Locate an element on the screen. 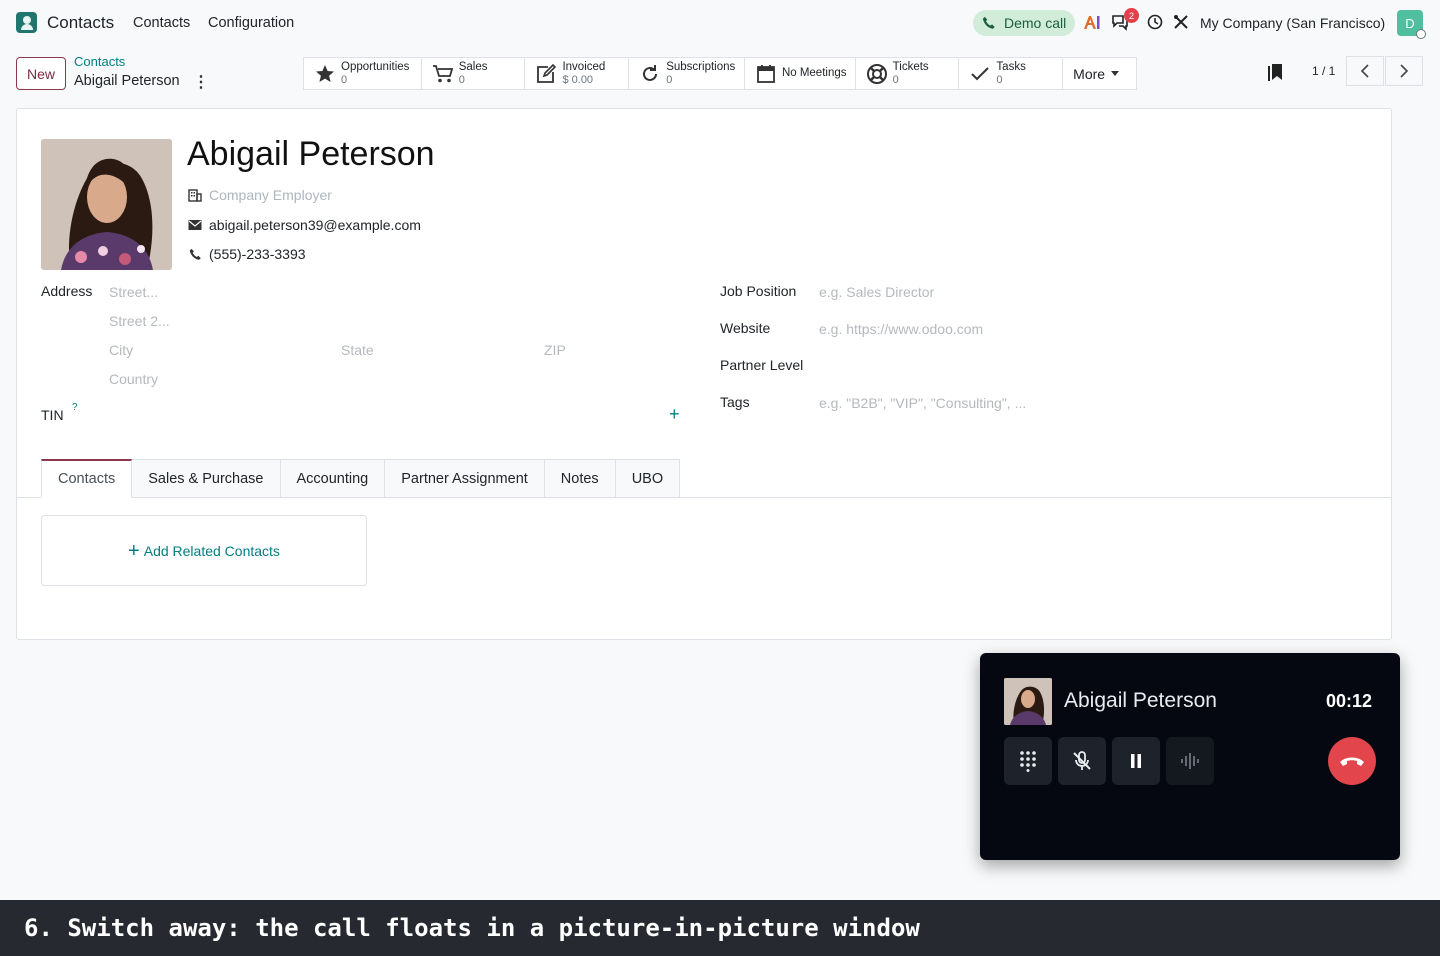  tab-contacts: Contacts is located at coordinates (87, 478).